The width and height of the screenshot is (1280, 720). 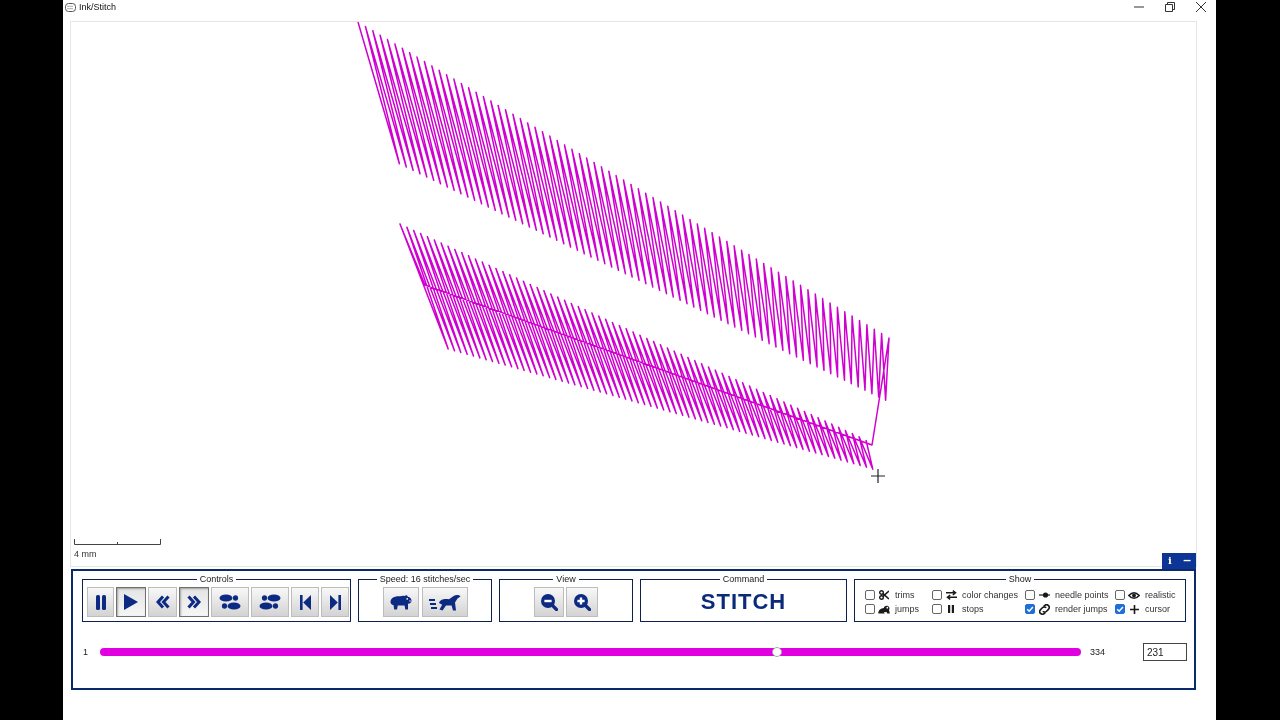 I want to click on pause-button, so click(x=100, y=602).